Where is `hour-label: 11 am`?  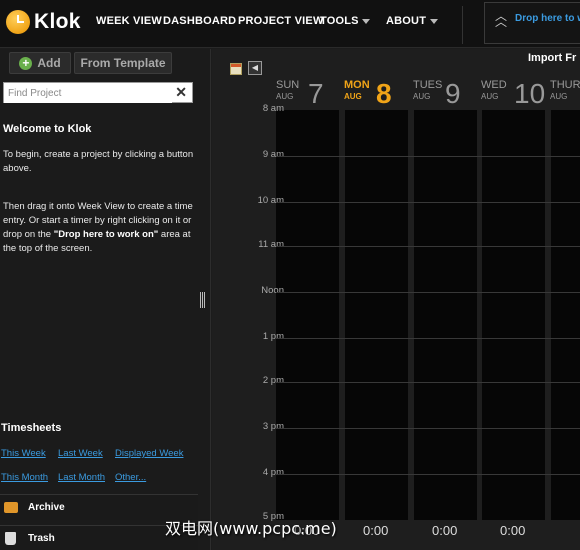
hour-label: 11 am is located at coordinates (271, 244).